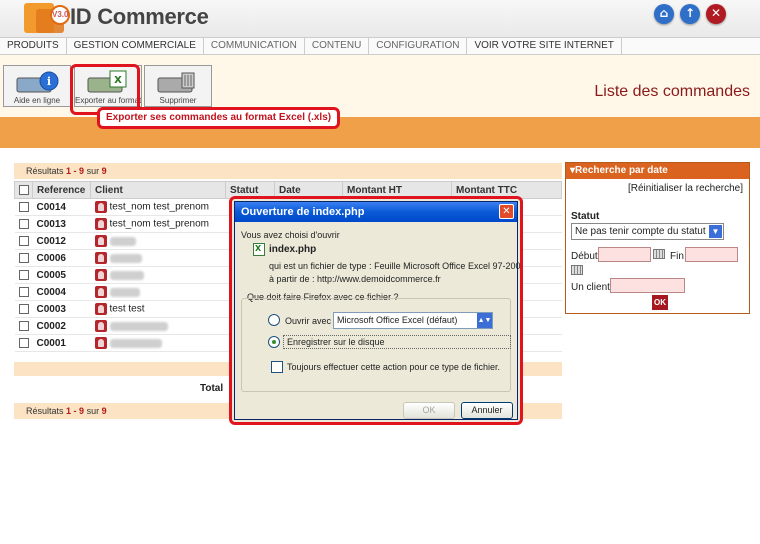  I want to click on open-with-label: Ouvrir avec, so click(308, 321).